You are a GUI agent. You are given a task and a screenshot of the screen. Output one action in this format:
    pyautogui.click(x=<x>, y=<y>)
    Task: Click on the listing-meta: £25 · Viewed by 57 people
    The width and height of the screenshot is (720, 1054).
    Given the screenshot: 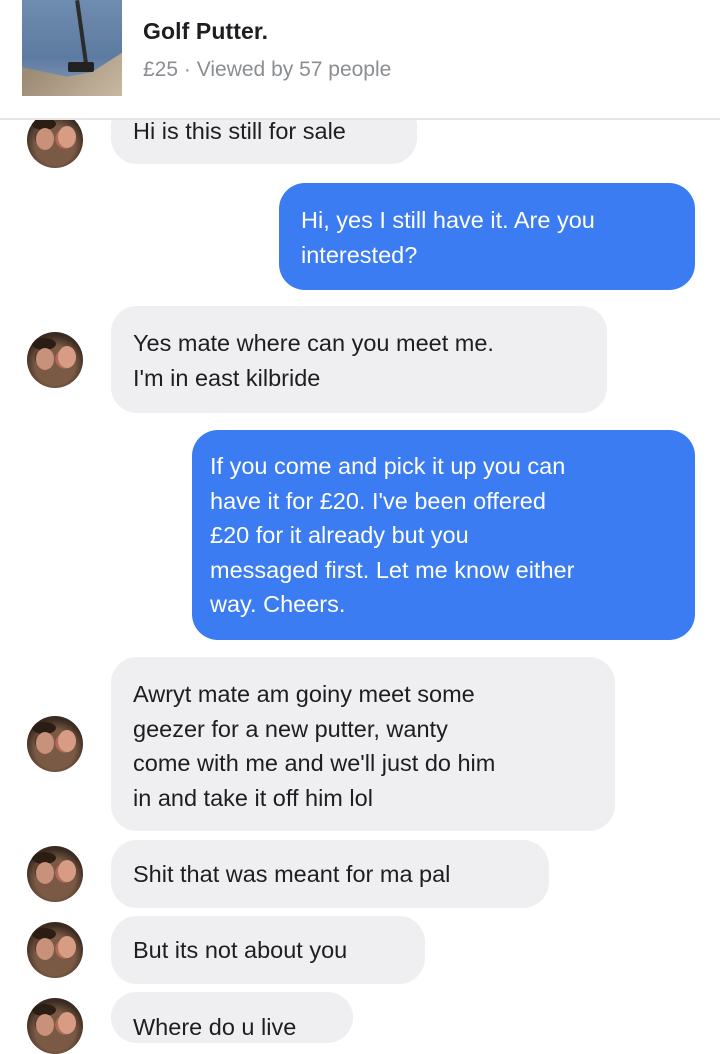 What is the action you would take?
    pyautogui.click(x=267, y=70)
    